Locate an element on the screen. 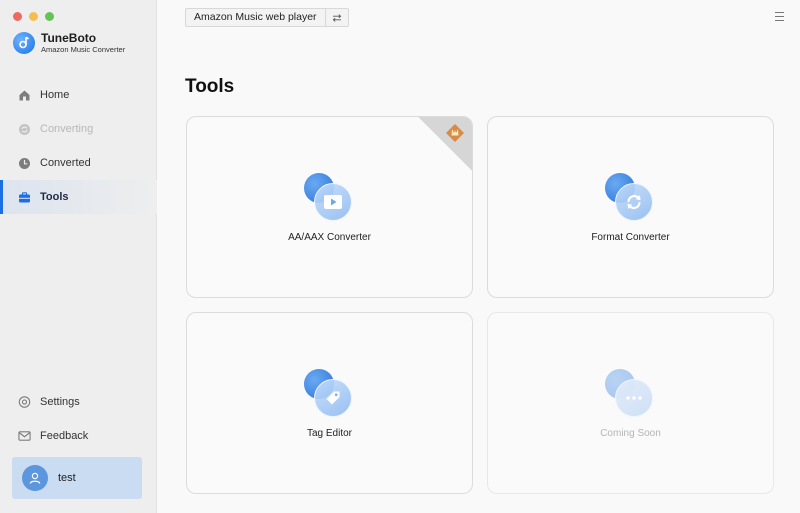 This screenshot has height=513, width=800. sidebar-item-label: Tools is located at coordinates (54, 197).